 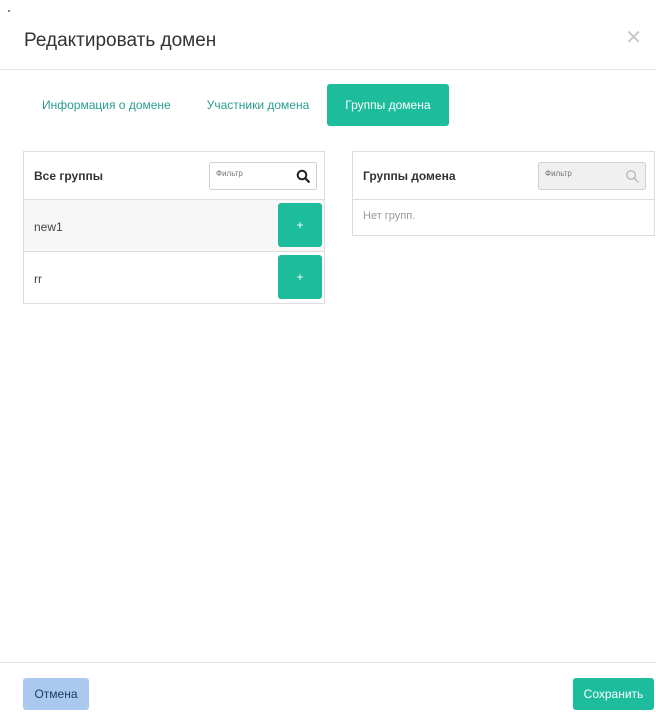 I want to click on domain-groups-title: Группы домена, so click(x=409, y=176).